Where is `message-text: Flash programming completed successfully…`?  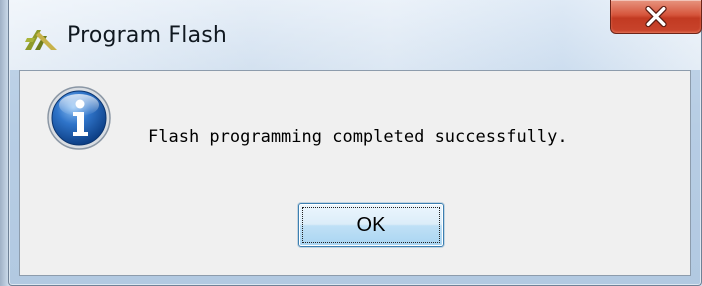
message-text: Flash programming completed successfully… is located at coordinates (358, 137).